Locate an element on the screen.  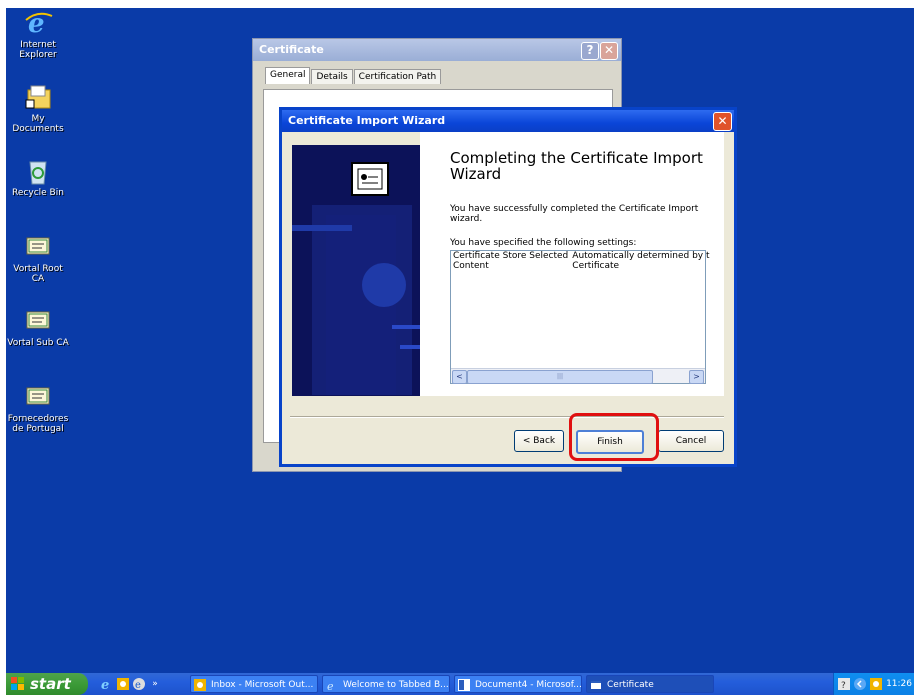
desktop-icon-label: My Documents is located at coordinates (38, 124).